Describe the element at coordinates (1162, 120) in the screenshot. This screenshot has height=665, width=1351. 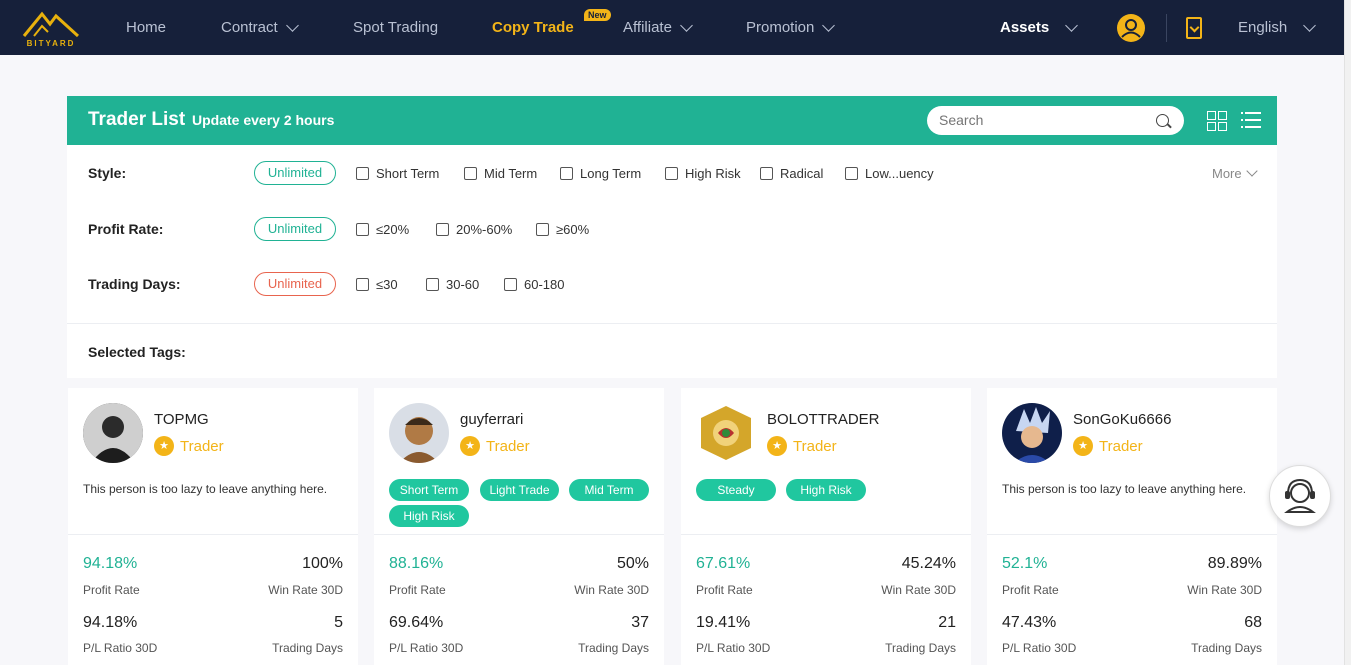
I see `search-icon` at that location.